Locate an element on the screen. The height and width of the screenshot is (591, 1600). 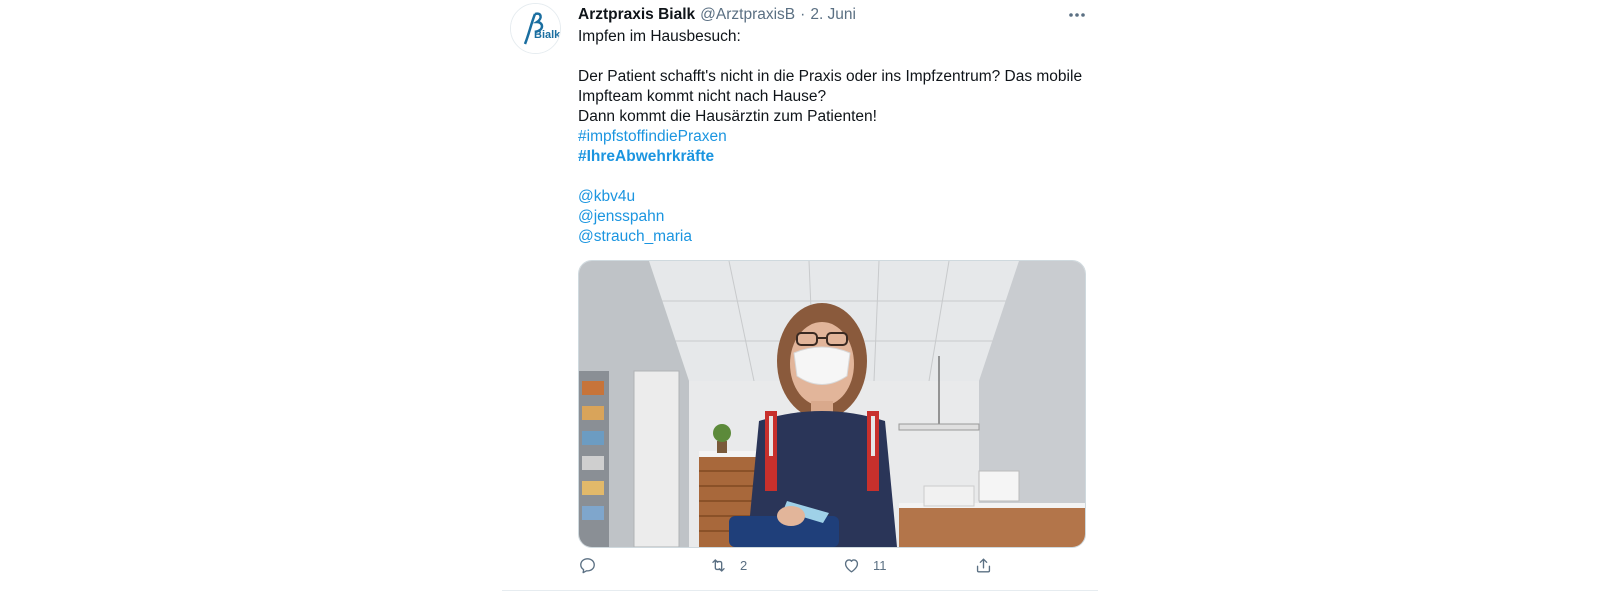
like-count: 11 is located at coordinates (880, 565).